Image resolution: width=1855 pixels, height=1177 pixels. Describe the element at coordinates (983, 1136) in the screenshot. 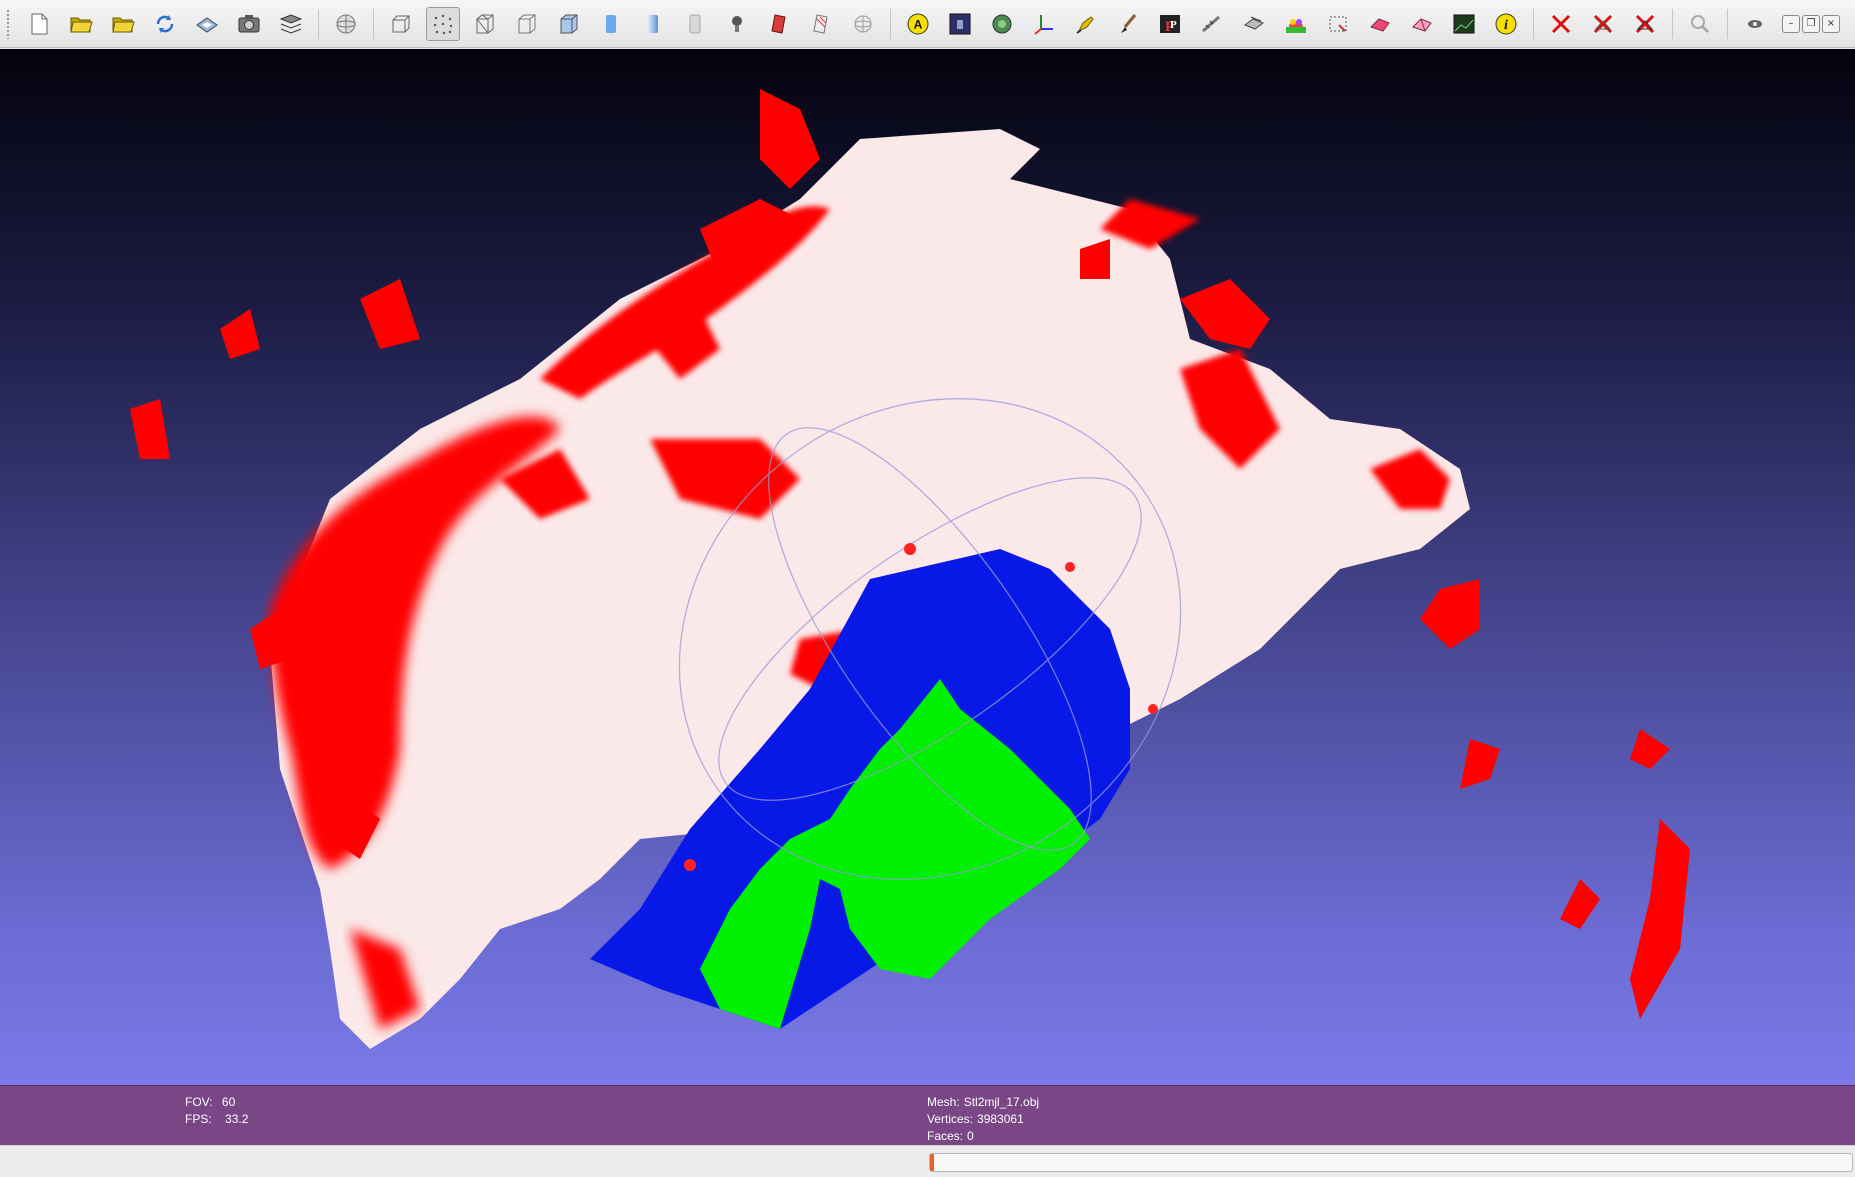

I see `faces-row: Faces: 0` at that location.